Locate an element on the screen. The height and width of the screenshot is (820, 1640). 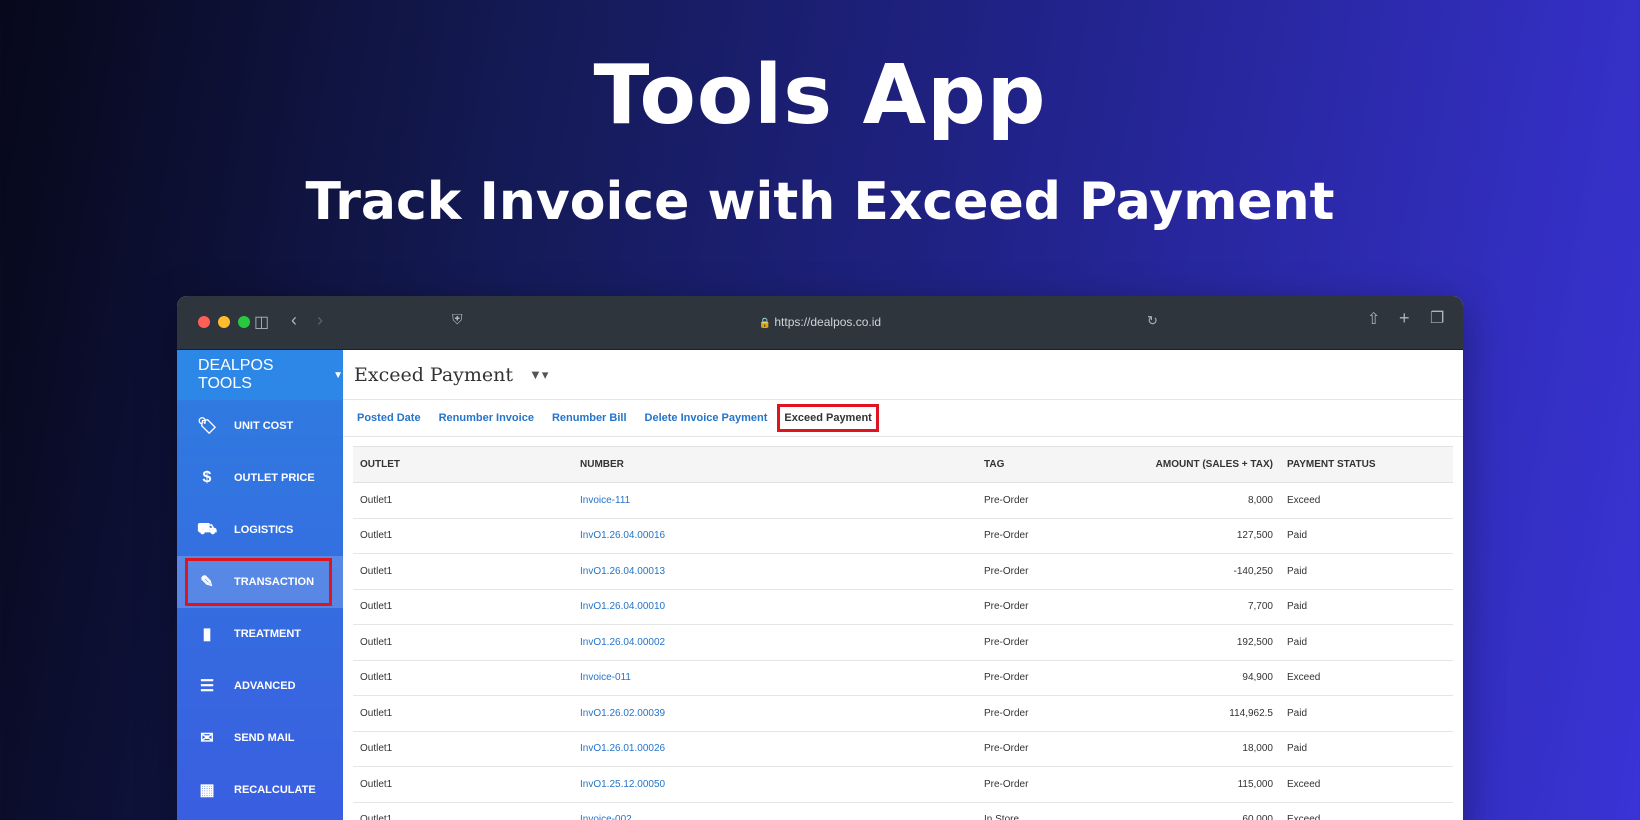
cell-invoice-number-link: InvO1.26.02.00039 is located at coordinates (775, 713).